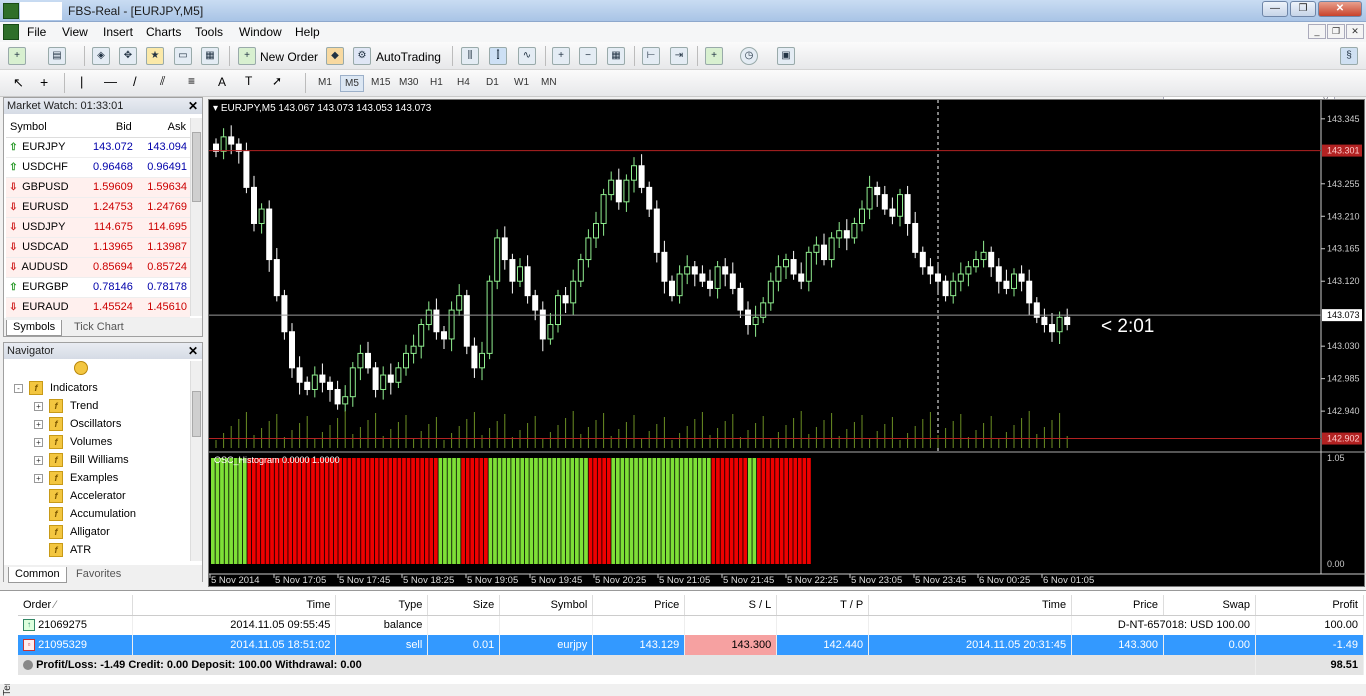  Describe the element at coordinates (18, 83) in the screenshot. I see `cursor-icon: ↖` at that location.